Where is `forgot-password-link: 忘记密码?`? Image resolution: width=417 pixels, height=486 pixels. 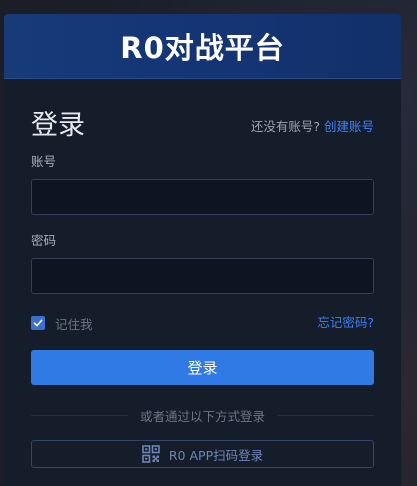 forgot-password-link: 忘记密码? is located at coordinates (345, 323).